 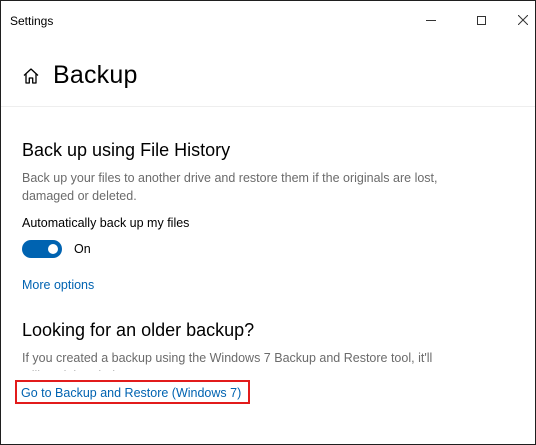 I want to click on page-header: Backup, so click(x=79, y=75).